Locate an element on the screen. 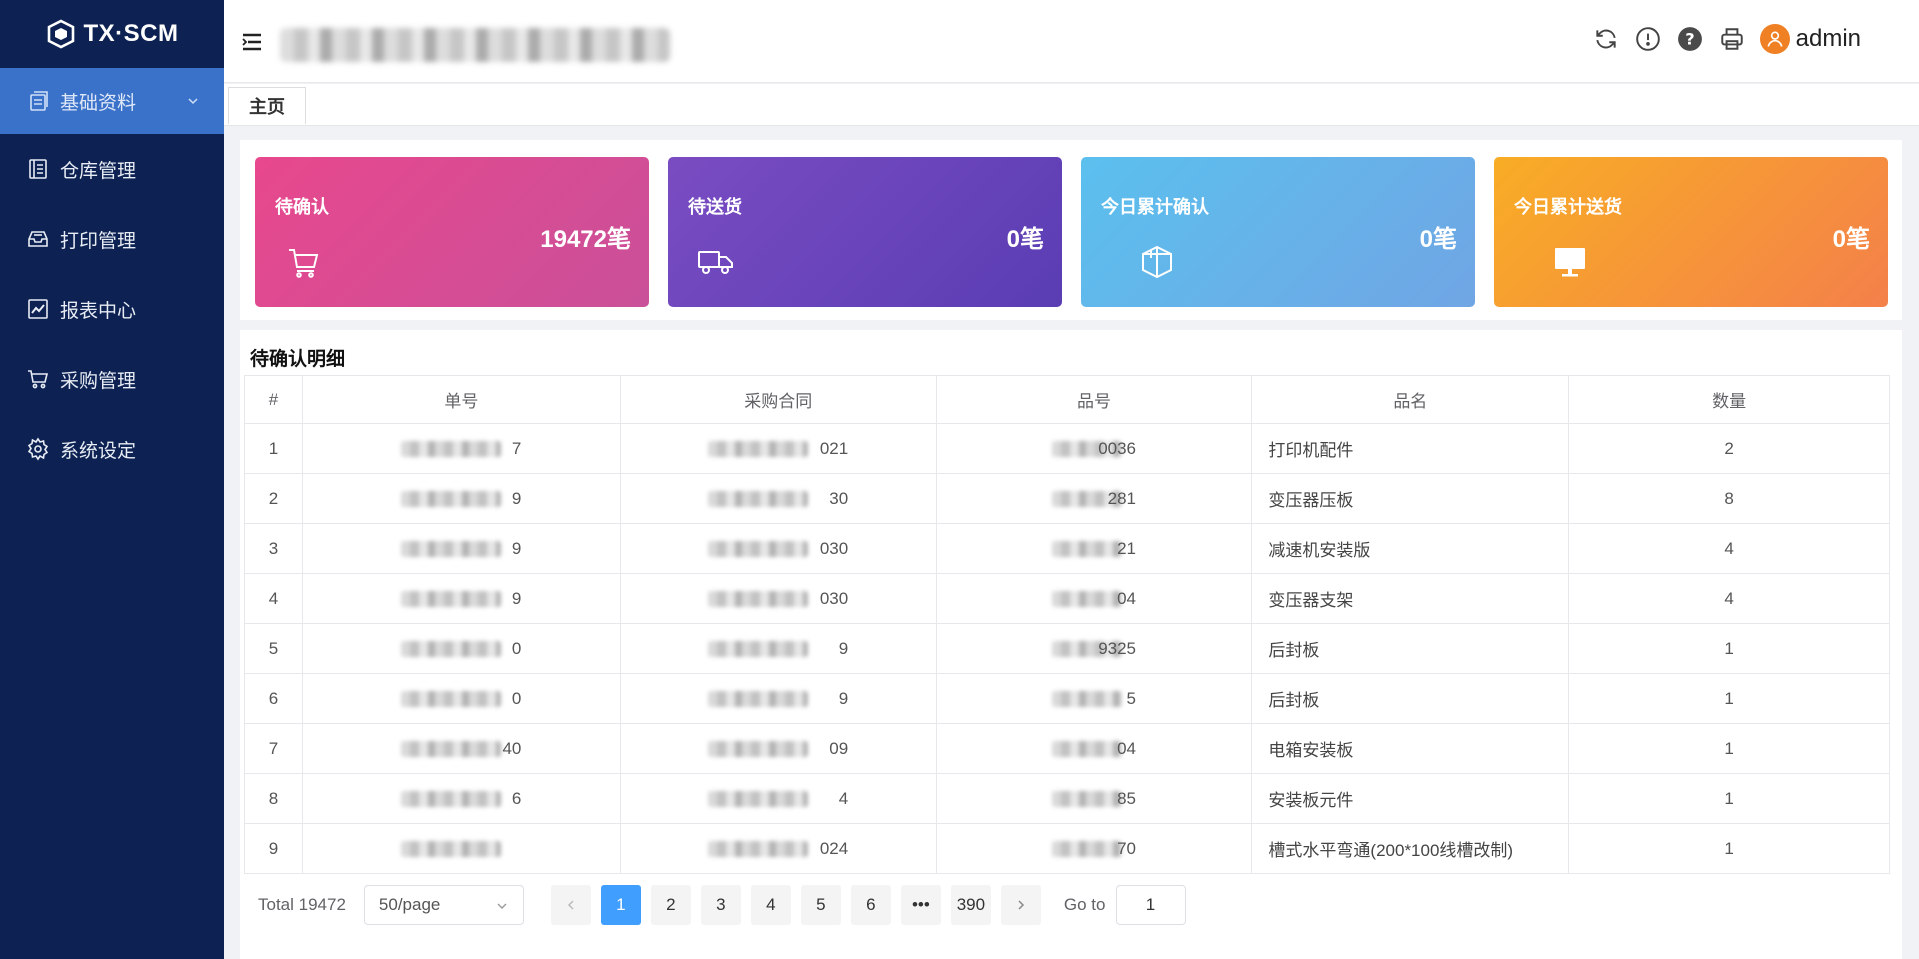  col-header-contract: 采购合同 is located at coordinates (778, 399).